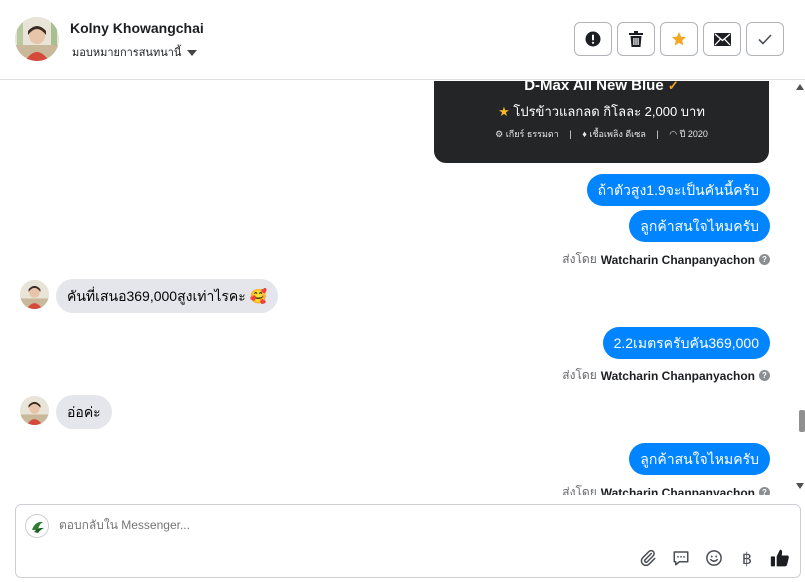 This screenshot has height=582, width=805. What do you see at coordinates (408, 541) in the screenshot?
I see `reply-composer: ฿` at bounding box center [408, 541].